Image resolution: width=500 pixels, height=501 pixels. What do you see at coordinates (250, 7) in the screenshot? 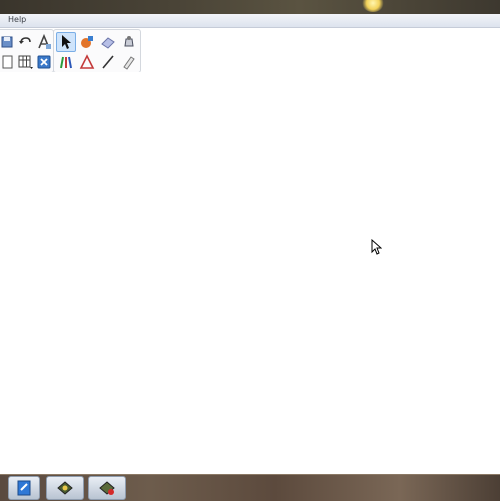
I see `desktop-background-strip` at bounding box center [250, 7].